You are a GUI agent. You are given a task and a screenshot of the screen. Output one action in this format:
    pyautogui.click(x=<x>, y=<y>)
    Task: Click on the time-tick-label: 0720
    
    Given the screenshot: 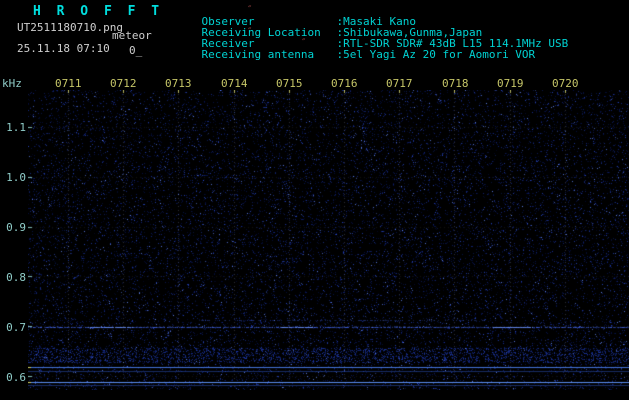 What is the action you would take?
    pyautogui.click(x=565, y=83)
    